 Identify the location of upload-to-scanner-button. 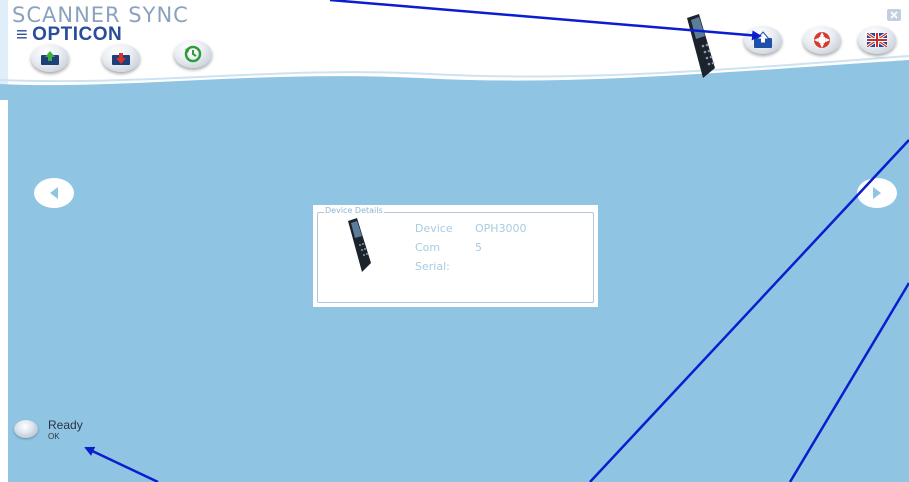
(50, 58).